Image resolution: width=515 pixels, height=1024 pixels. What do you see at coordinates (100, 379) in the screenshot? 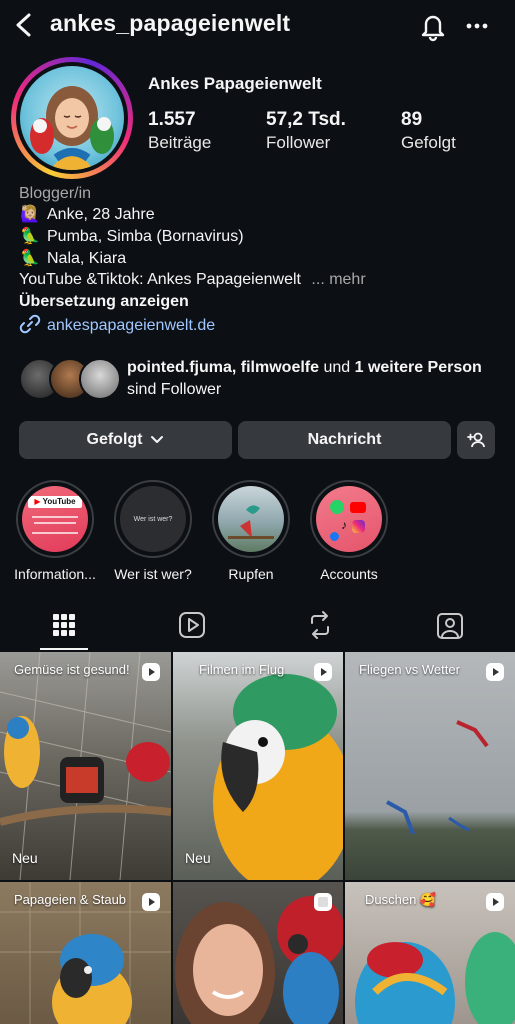
I see `avatar` at bounding box center [100, 379].